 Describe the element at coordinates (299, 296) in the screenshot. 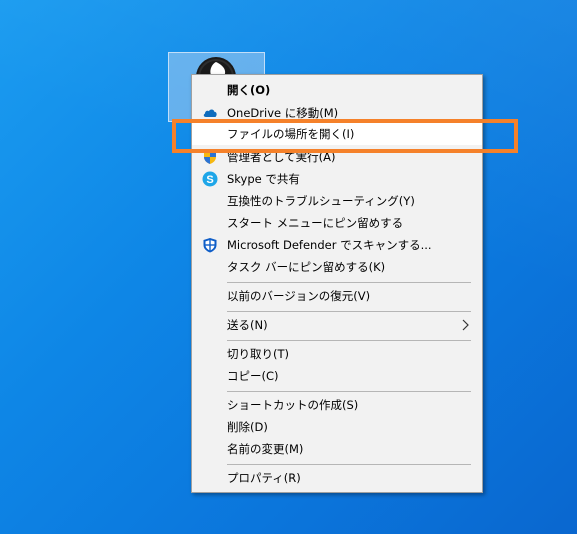

I see `menu-item-label: 以前のバージョンの復元(V)` at that location.